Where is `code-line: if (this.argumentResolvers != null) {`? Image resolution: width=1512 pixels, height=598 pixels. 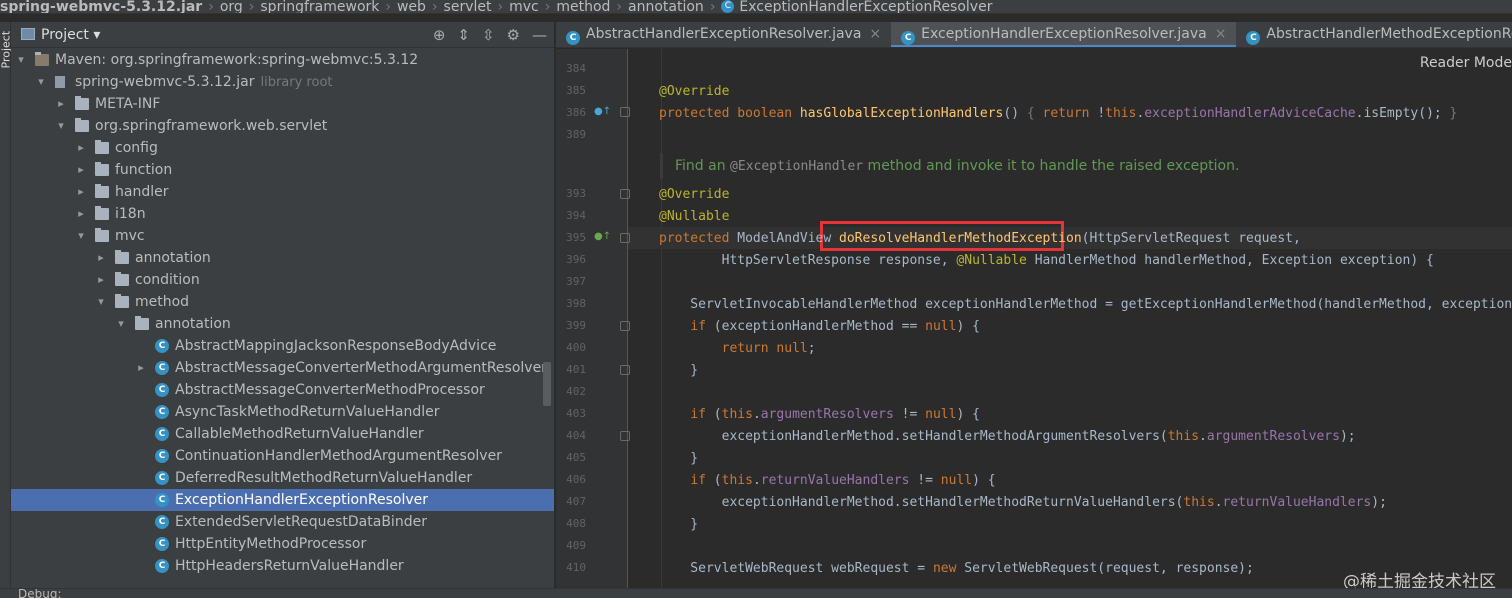 code-line: if (this.argumentResolvers != null) { is located at coordinates (819, 414).